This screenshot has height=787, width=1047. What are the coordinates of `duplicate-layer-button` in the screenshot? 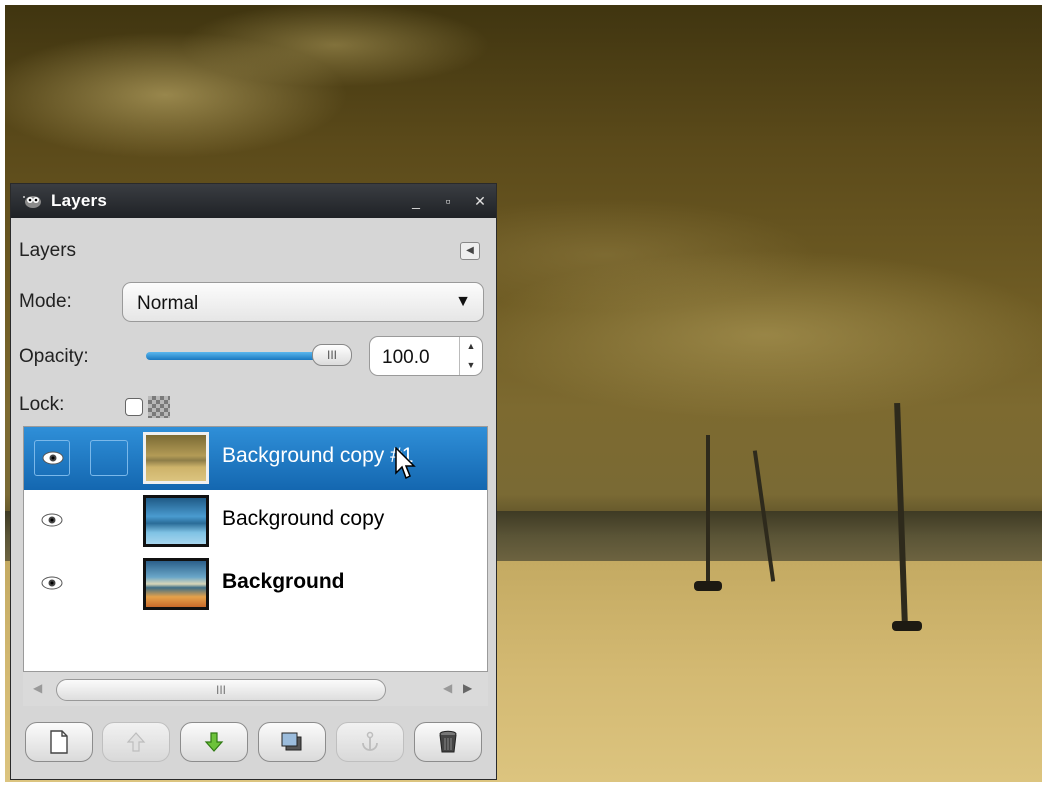 It's located at (292, 742).